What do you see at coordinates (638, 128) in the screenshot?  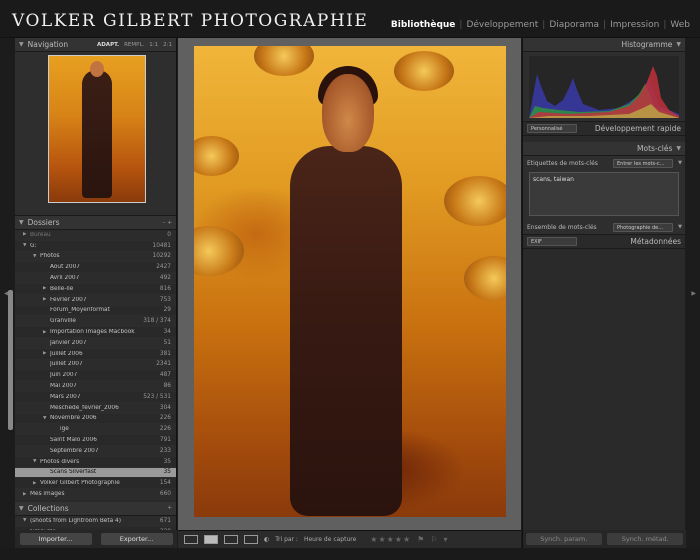 I see `quick-develop-title: Développement rapide` at bounding box center [638, 128].